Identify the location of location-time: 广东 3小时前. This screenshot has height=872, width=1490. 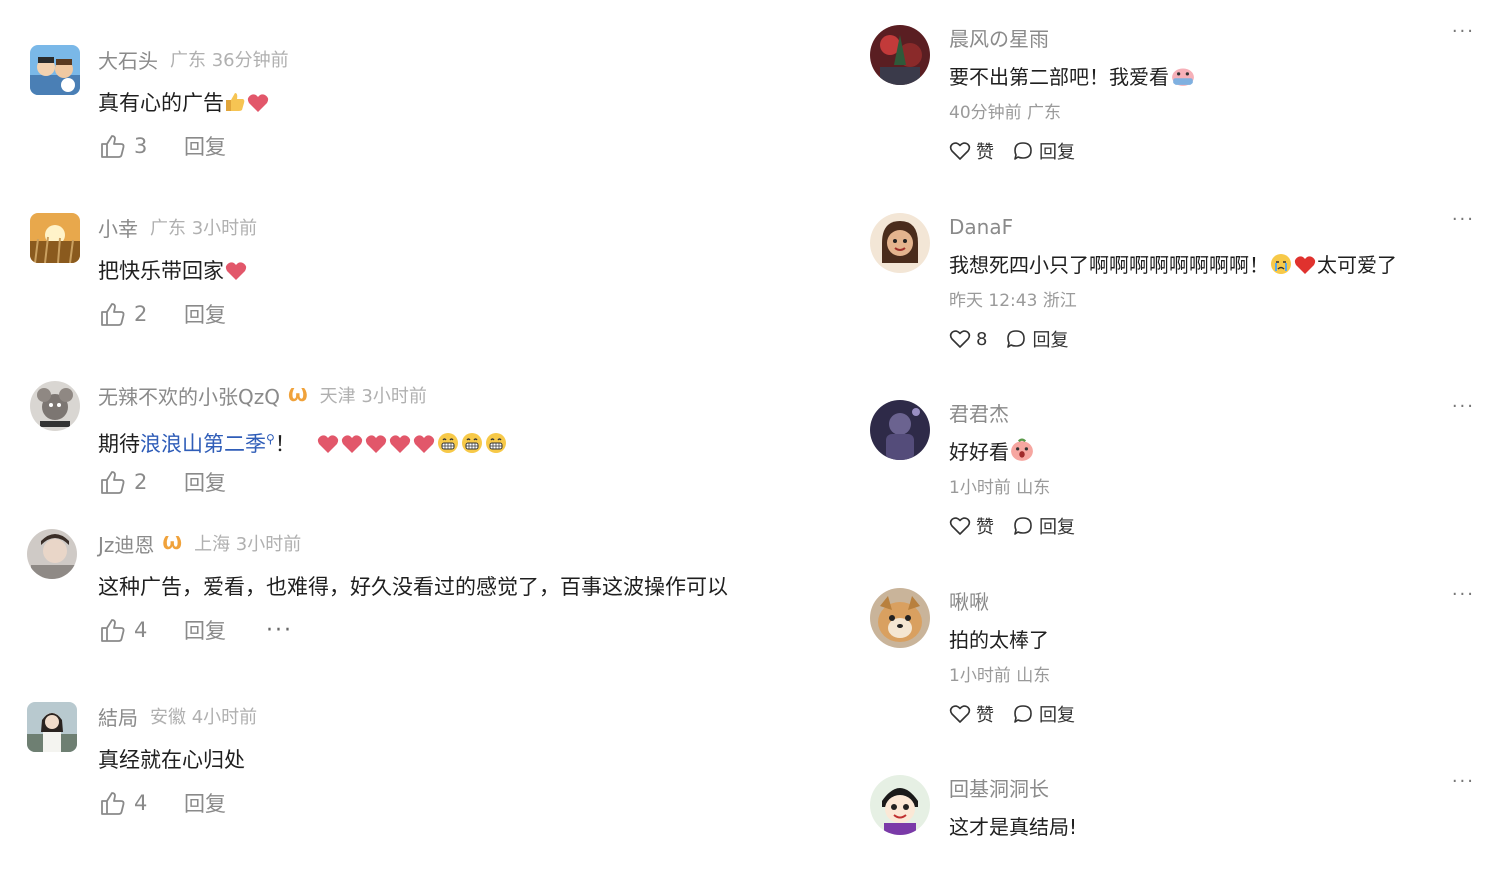
(204, 228).